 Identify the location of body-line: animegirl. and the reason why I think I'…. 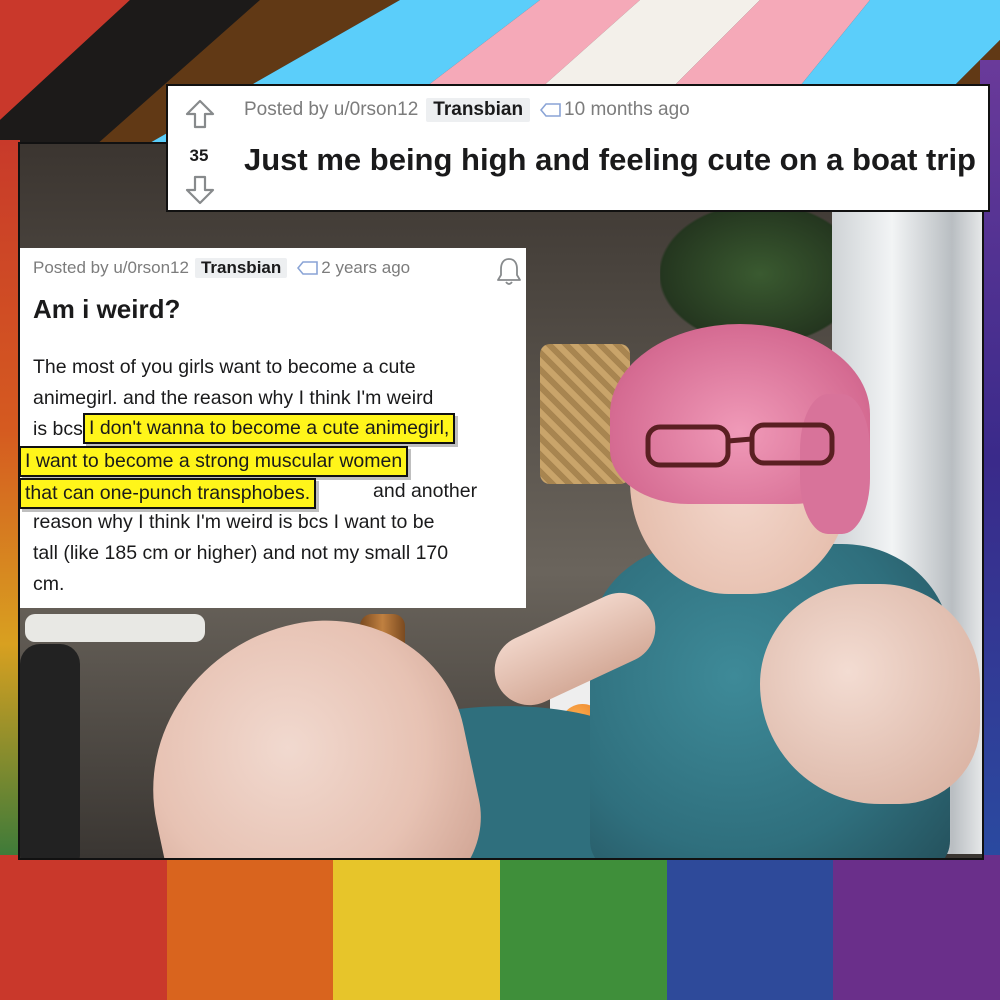
(233, 398).